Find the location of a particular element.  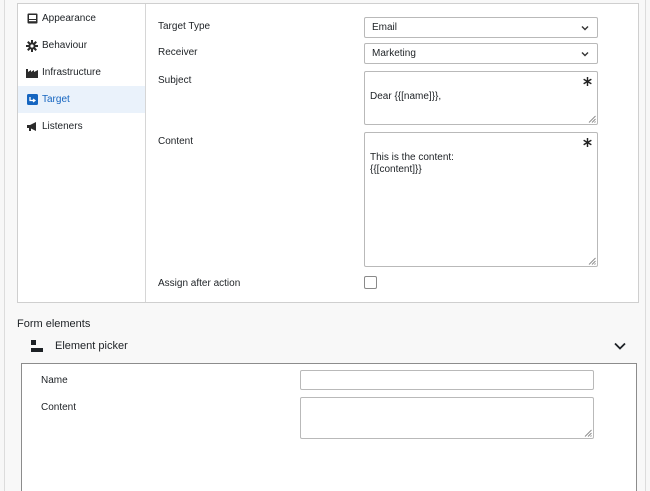

sidebar-item-behaviour: Behaviour is located at coordinates (81, 45).